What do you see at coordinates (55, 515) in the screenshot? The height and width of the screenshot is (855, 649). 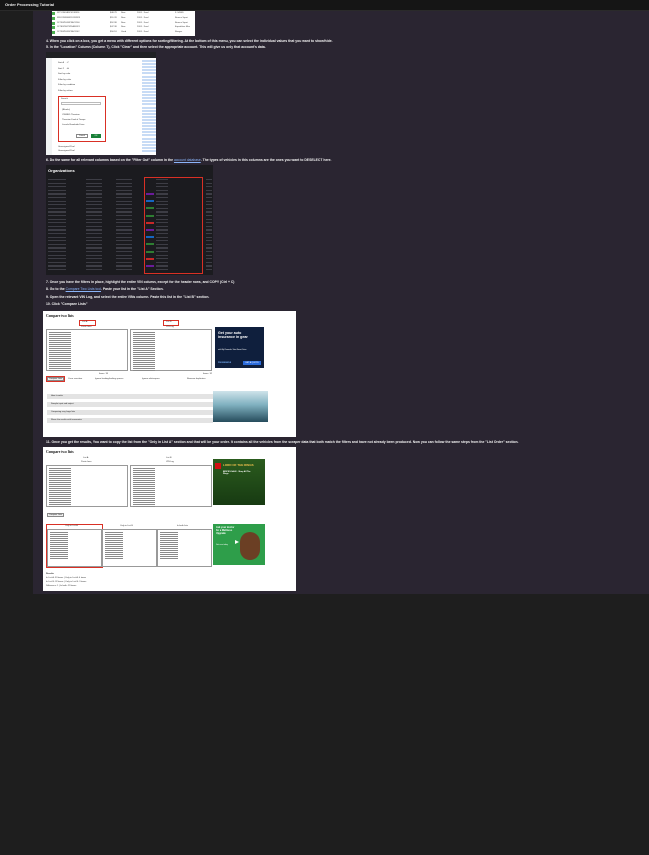 I see `compare-lists-button-2: Compare Lists` at bounding box center [55, 515].